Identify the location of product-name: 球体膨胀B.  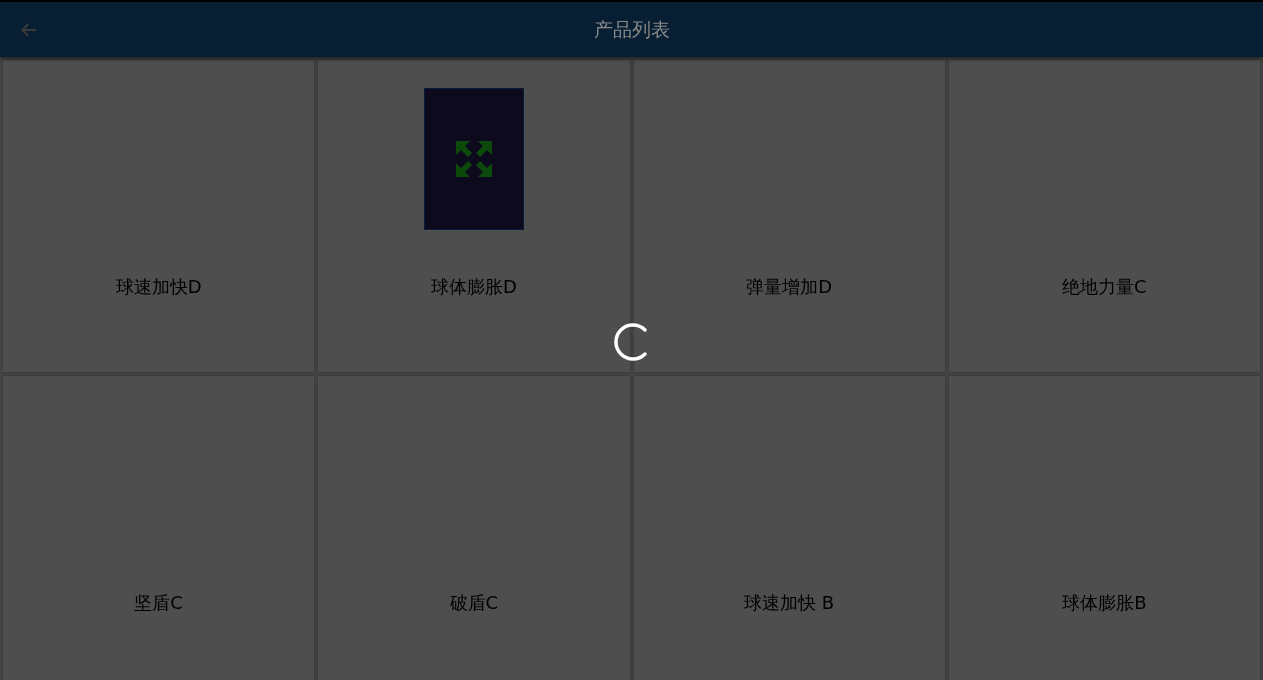
(1104, 603).